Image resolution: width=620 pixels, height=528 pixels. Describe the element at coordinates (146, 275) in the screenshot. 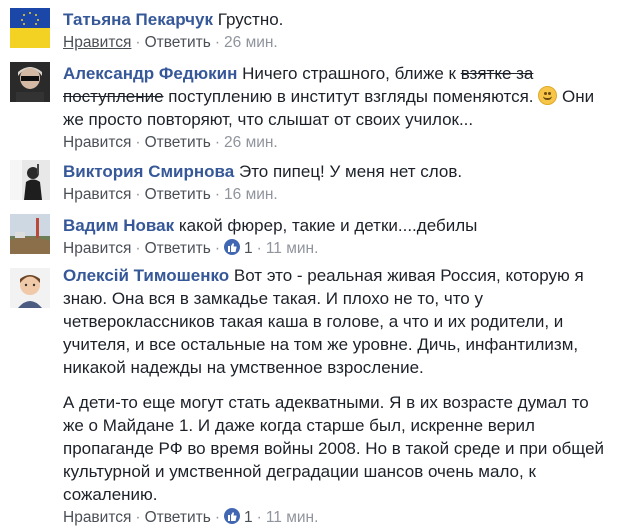

I see `comment-author-link: Олексій Тимошенко` at that location.